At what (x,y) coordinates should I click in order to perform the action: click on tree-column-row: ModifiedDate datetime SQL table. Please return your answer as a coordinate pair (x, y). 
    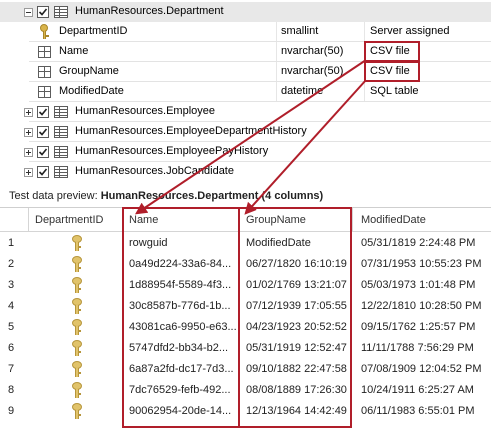
    Looking at the image, I should click on (245, 92).